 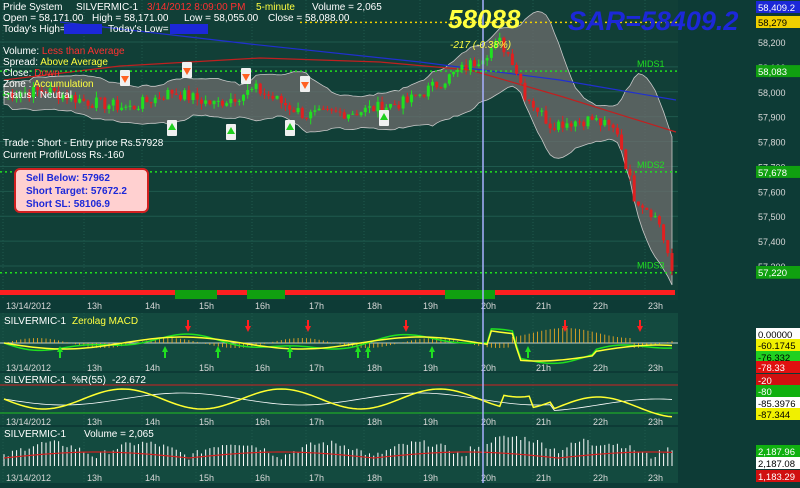 I want to click on time-tick-label: 15h, so click(x=206, y=368).